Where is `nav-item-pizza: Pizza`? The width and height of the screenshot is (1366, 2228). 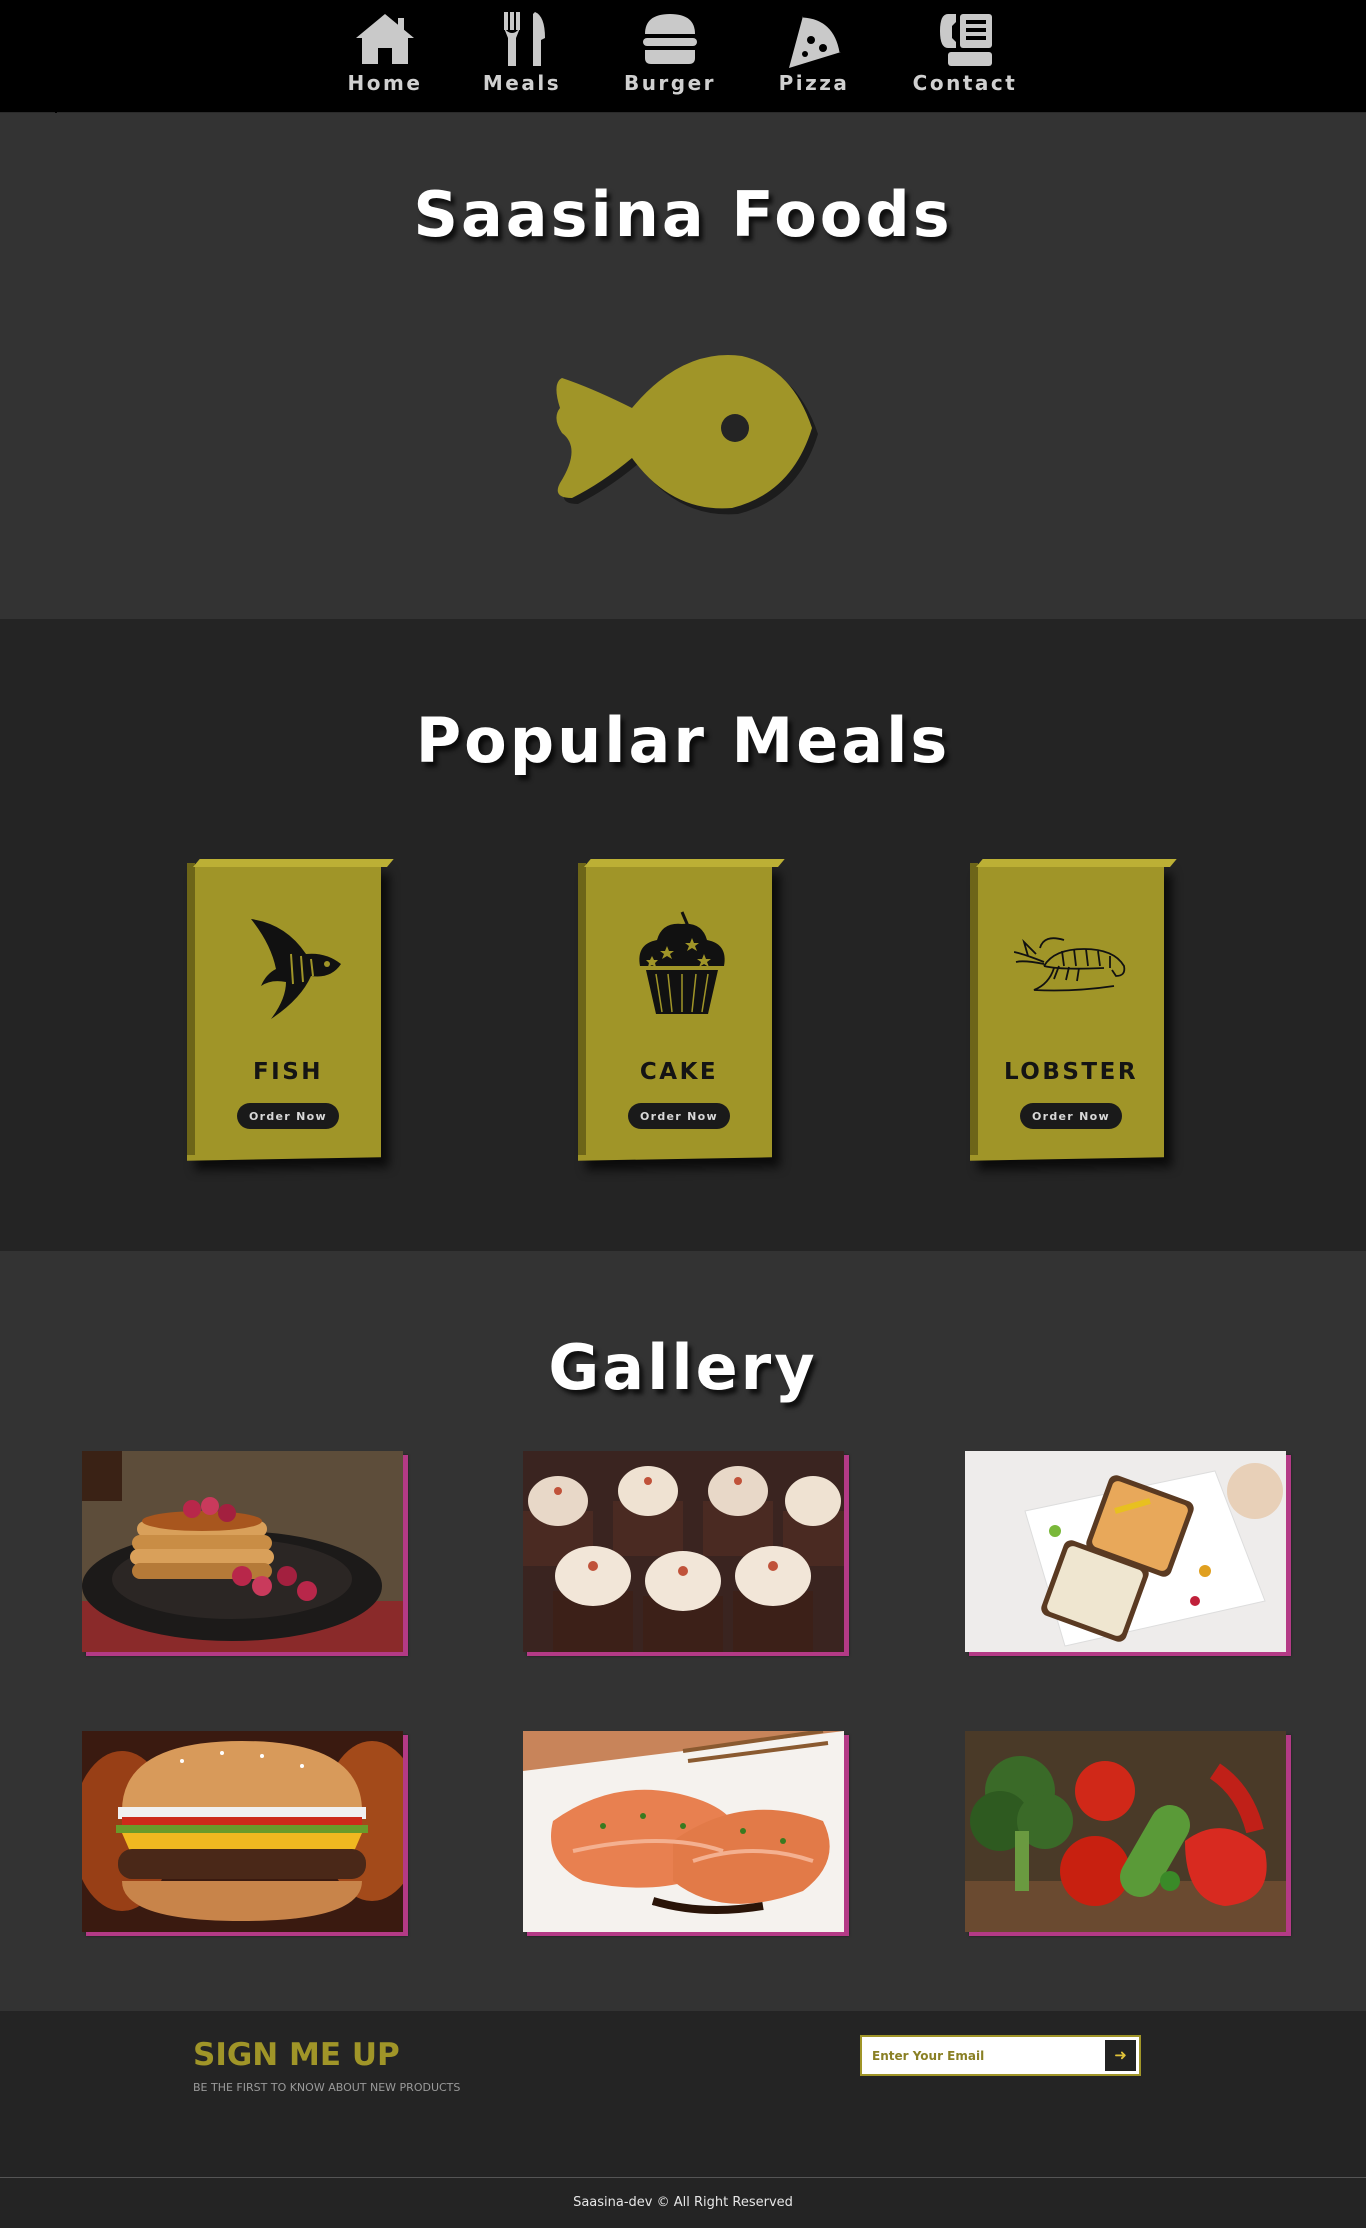
nav-item-pizza: Pizza is located at coordinates (814, 51).